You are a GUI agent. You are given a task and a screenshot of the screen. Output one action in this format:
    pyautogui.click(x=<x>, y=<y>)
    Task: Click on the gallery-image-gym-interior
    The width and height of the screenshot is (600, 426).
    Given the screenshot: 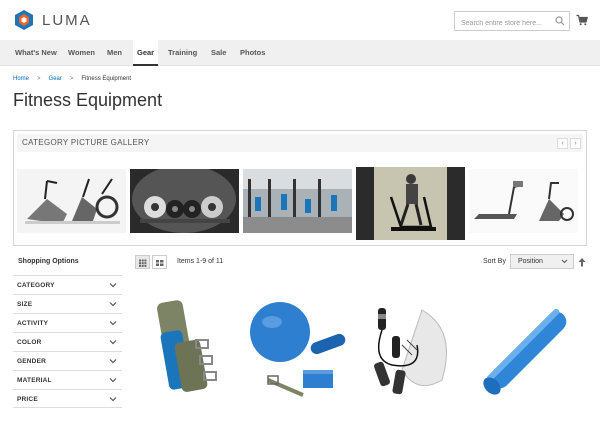 What is the action you would take?
    pyautogui.click(x=297, y=201)
    